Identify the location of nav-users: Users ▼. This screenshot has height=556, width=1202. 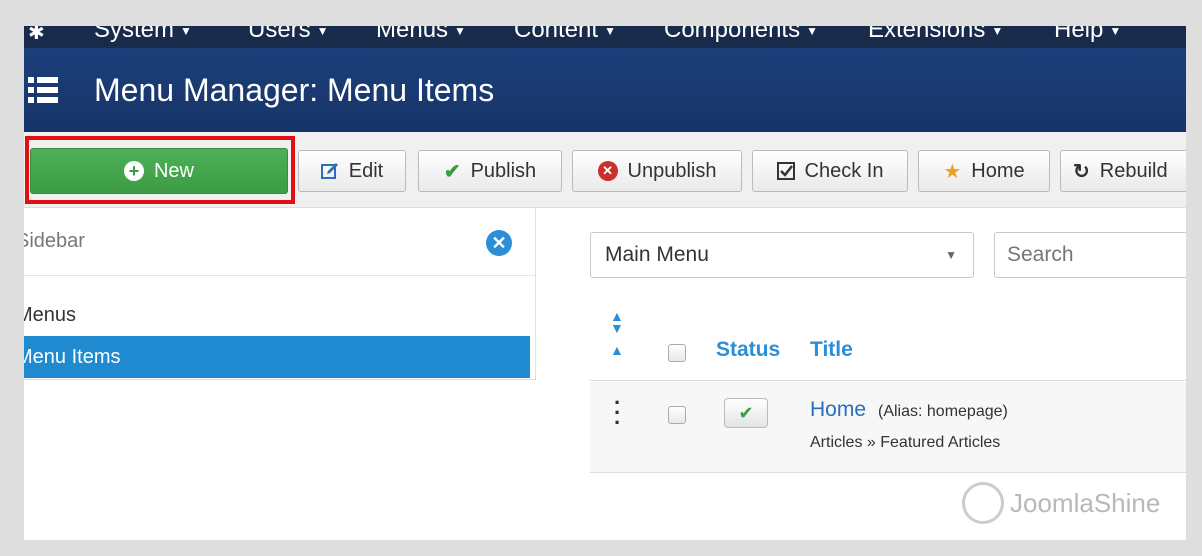
(288, 35).